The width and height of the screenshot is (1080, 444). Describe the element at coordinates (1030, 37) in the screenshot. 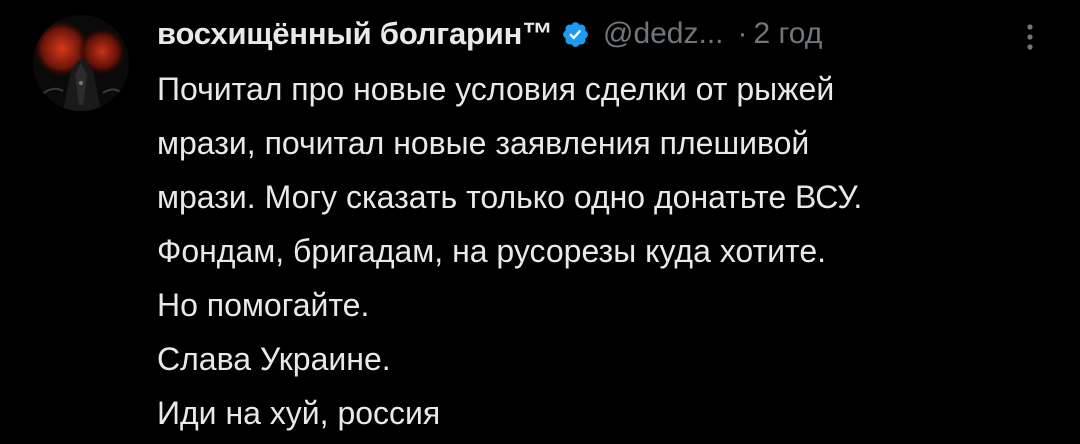

I see `more-icon` at that location.